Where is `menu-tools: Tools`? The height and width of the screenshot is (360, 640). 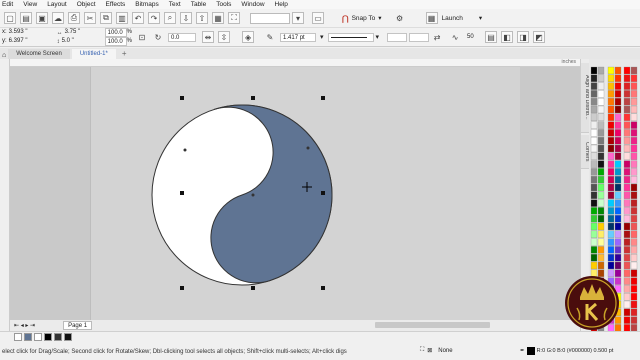 menu-tools: Tools is located at coordinates (223, 4).